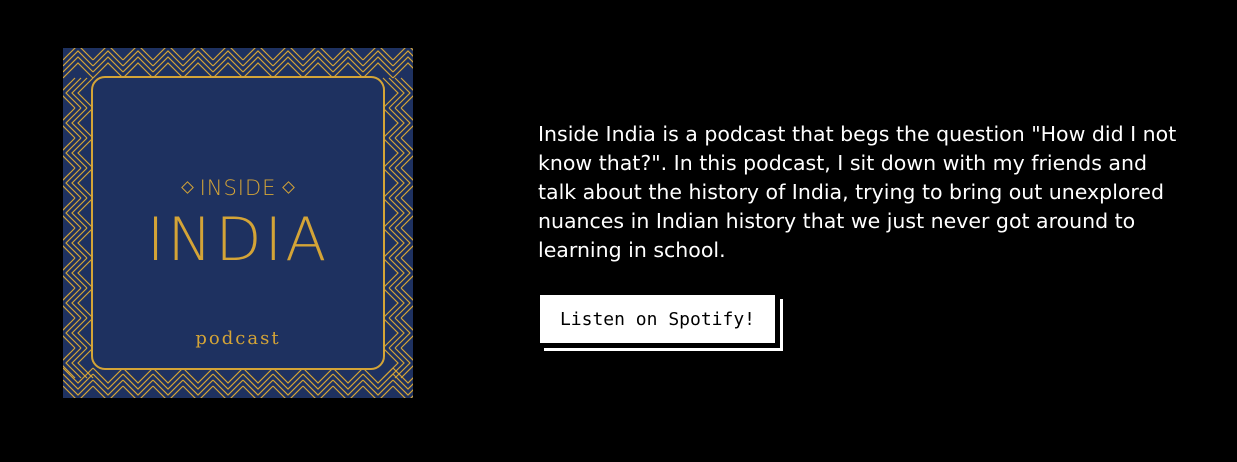  What do you see at coordinates (238, 240) in the screenshot?
I see `cover-title: INDIA` at bounding box center [238, 240].